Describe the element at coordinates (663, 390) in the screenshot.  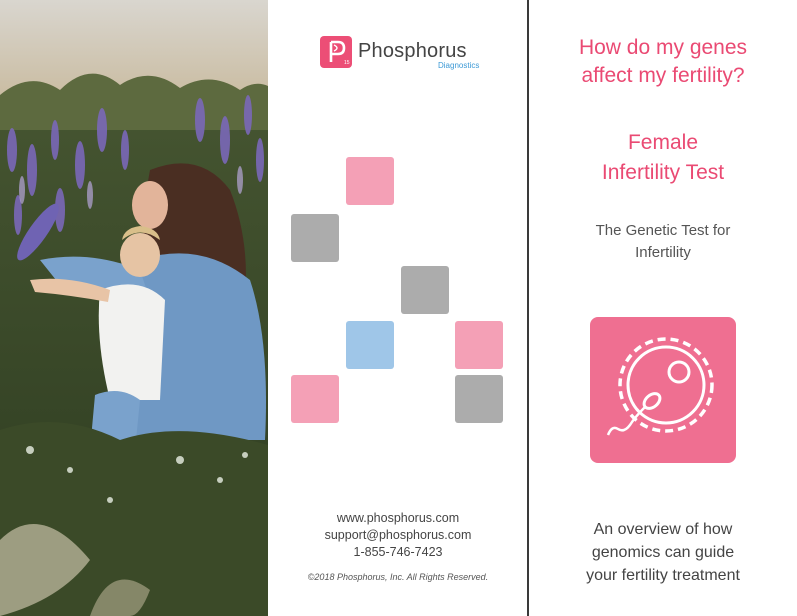
I see `egg-sperm-icon` at that location.